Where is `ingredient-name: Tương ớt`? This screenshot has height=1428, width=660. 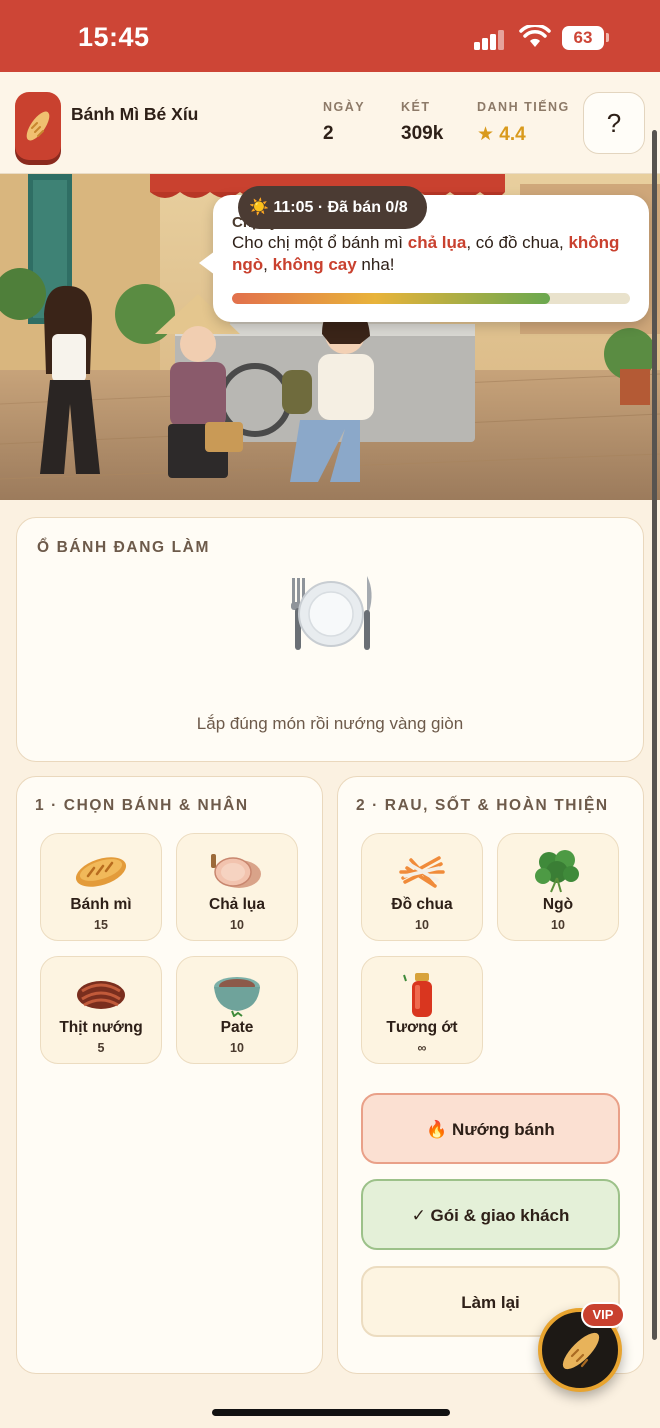 ingredient-name: Tương ớt is located at coordinates (422, 1027).